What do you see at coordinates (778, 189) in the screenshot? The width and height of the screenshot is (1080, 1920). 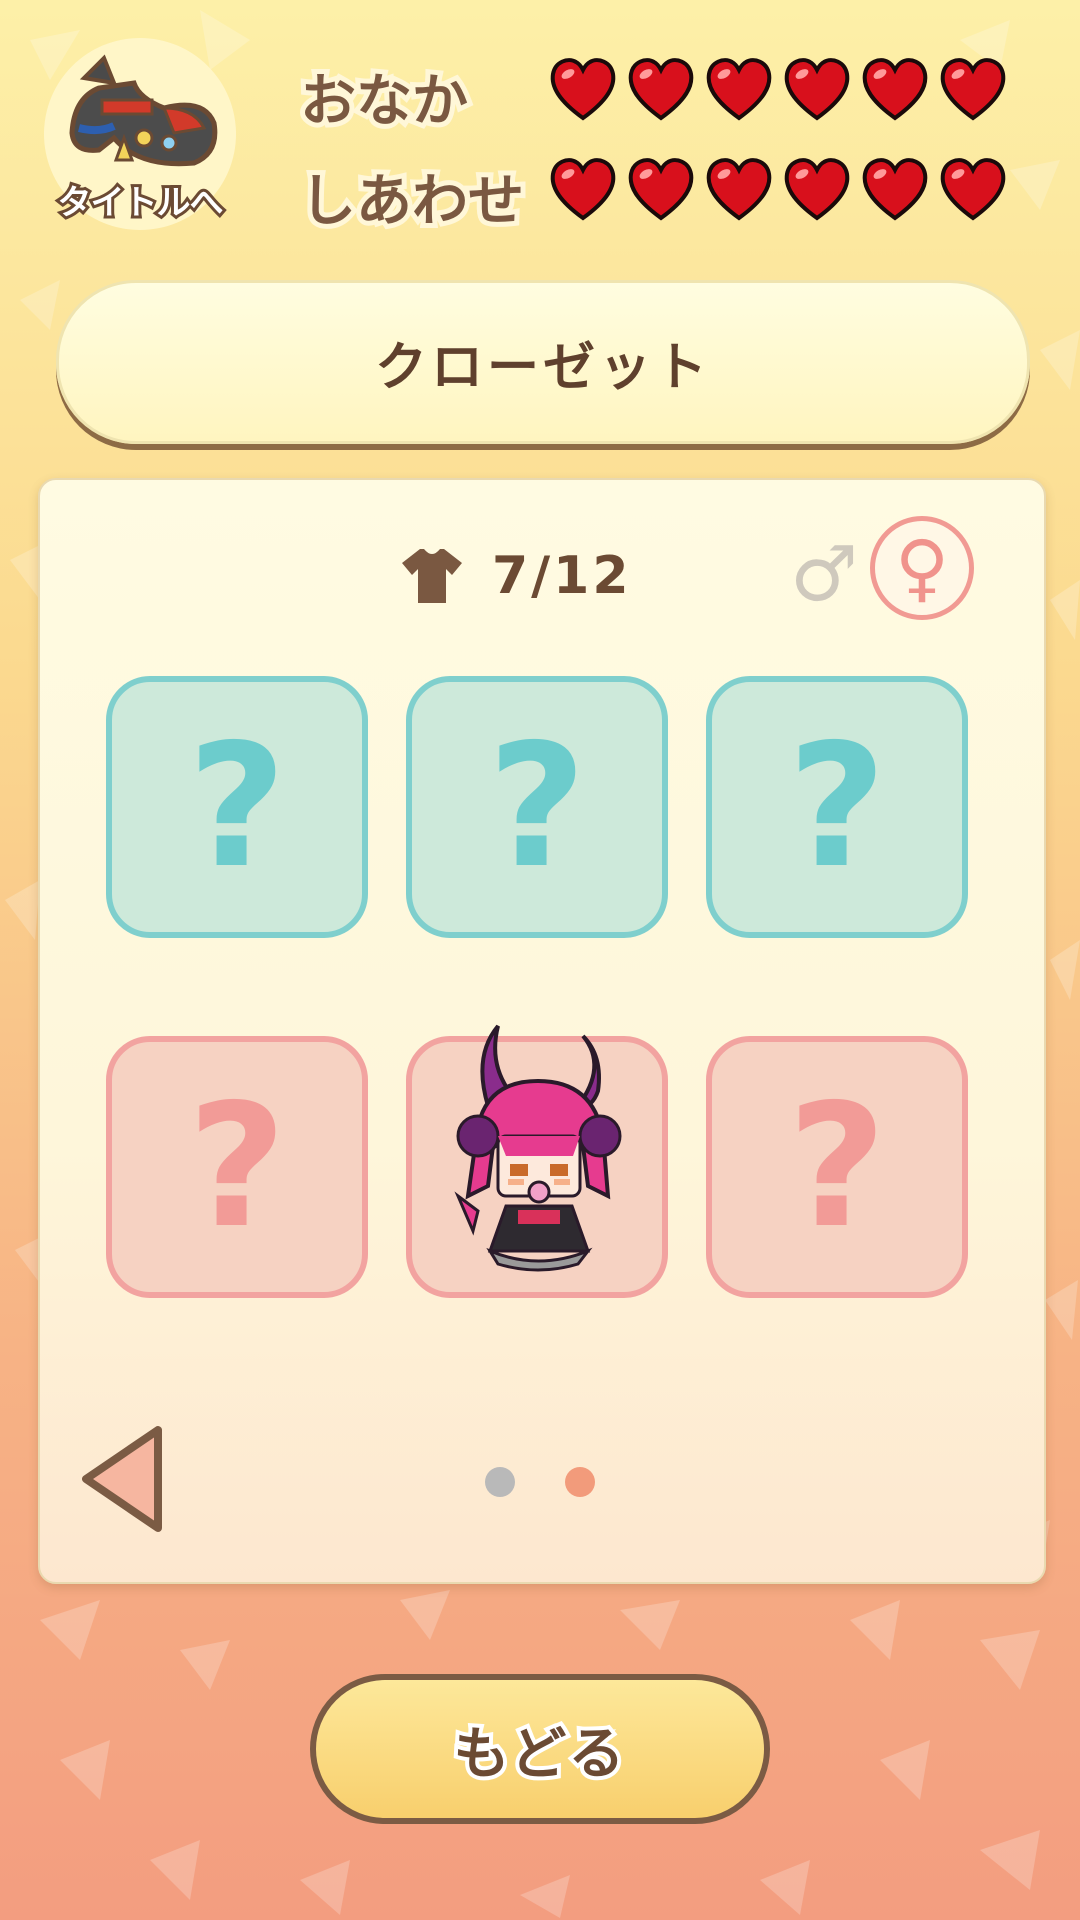 I see `happiness-hearts` at bounding box center [778, 189].